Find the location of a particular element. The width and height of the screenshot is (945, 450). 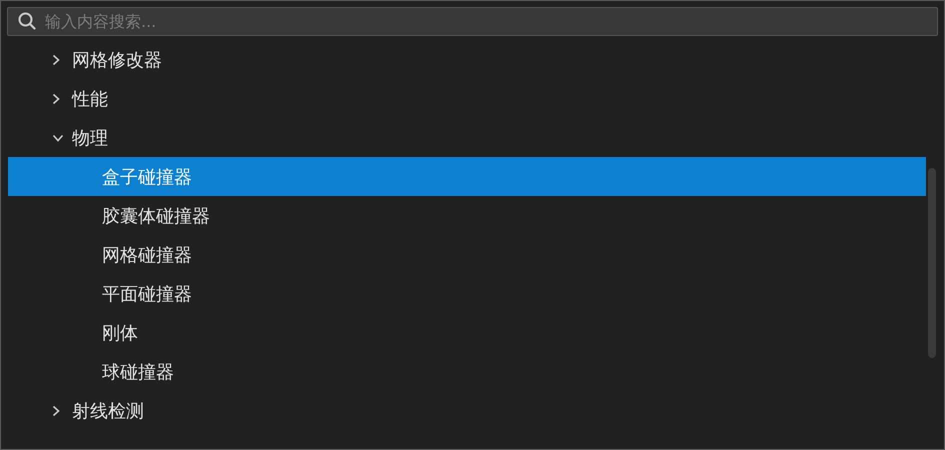

tree-item: 网格修改器 is located at coordinates (467, 59).